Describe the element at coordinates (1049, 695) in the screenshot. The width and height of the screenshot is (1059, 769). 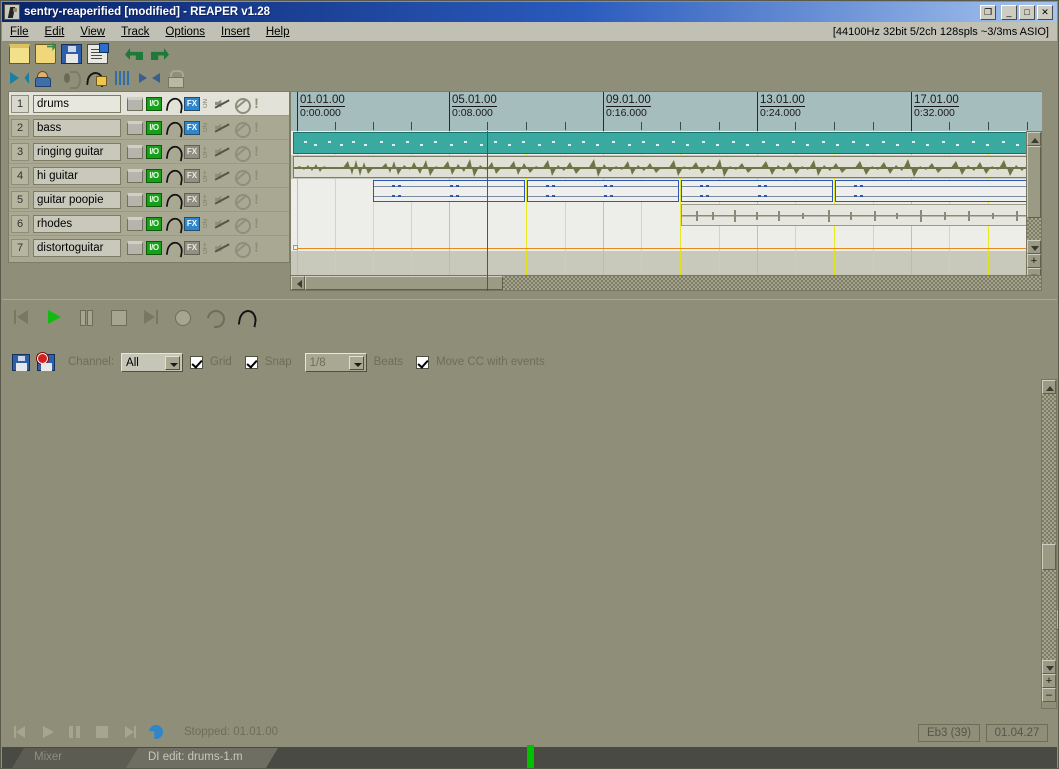
I see `midi-zoom-out-button: –` at that location.